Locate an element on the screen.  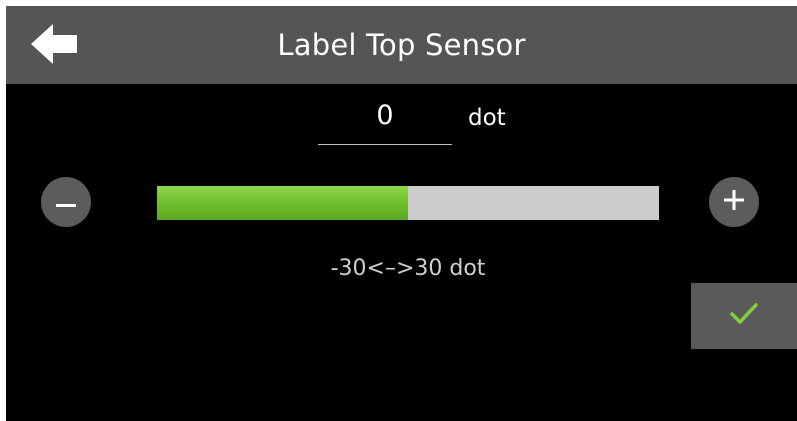
unit-label: dot is located at coordinates (487, 118).